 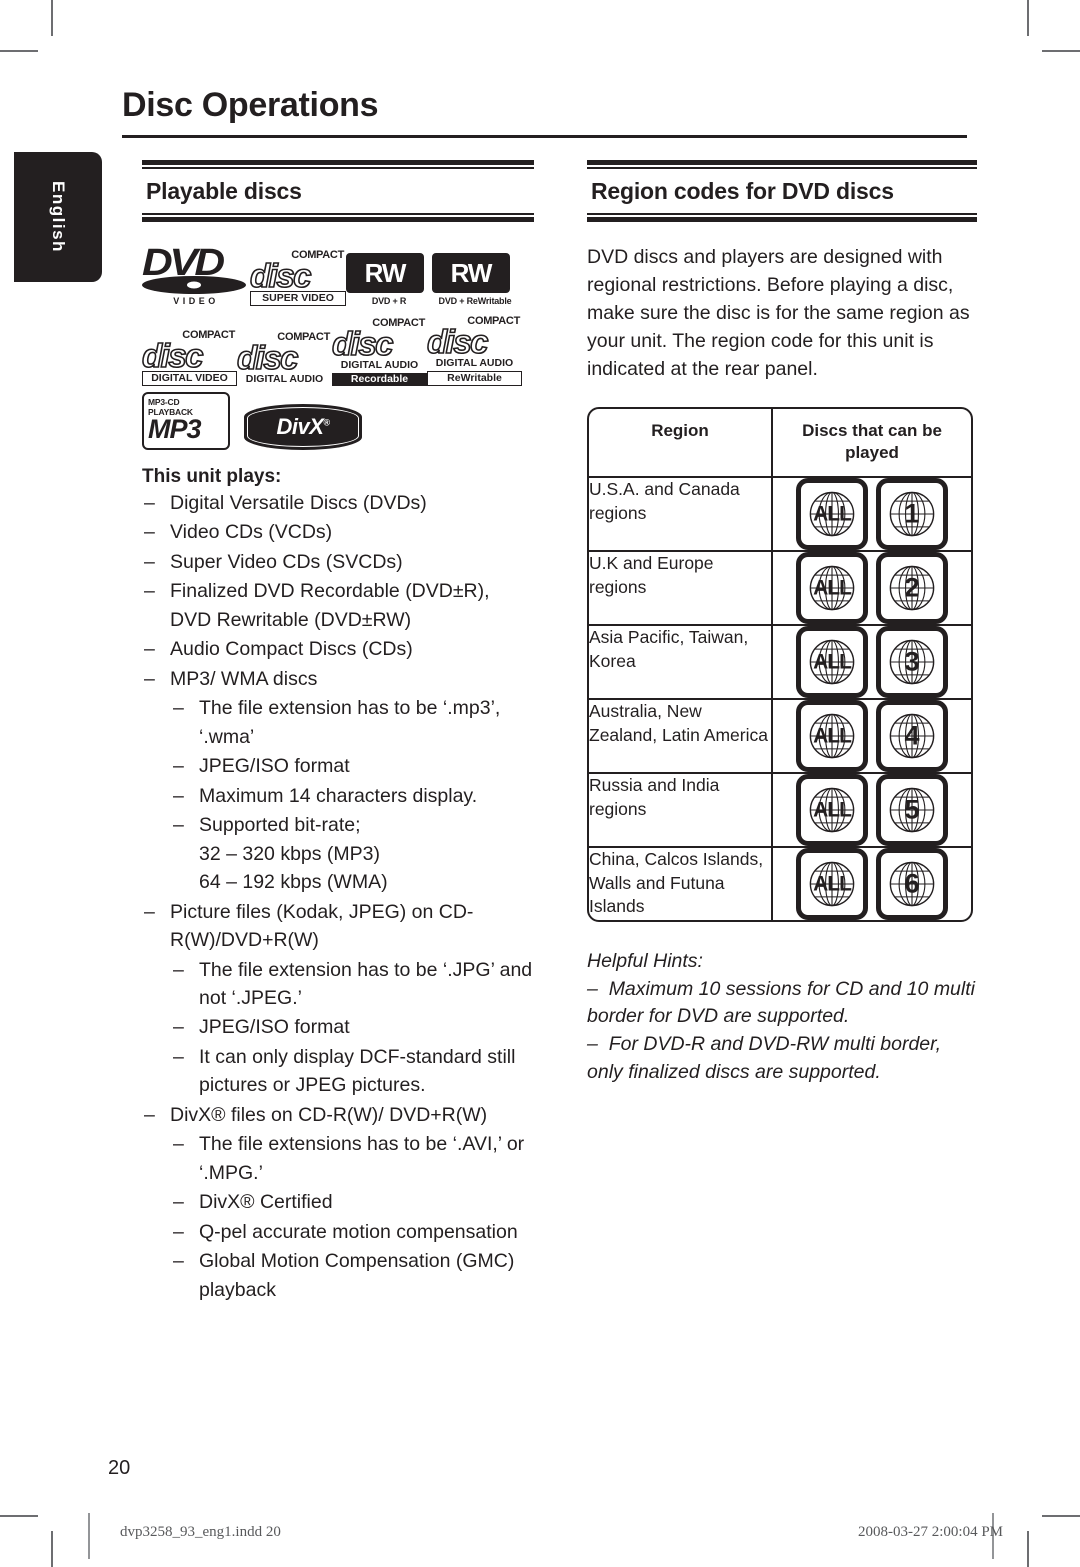 What do you see at coordinates (172, 355) in the screenshot?
I see `cd-digital-video-word: disc` at bounding box center [172, 355].